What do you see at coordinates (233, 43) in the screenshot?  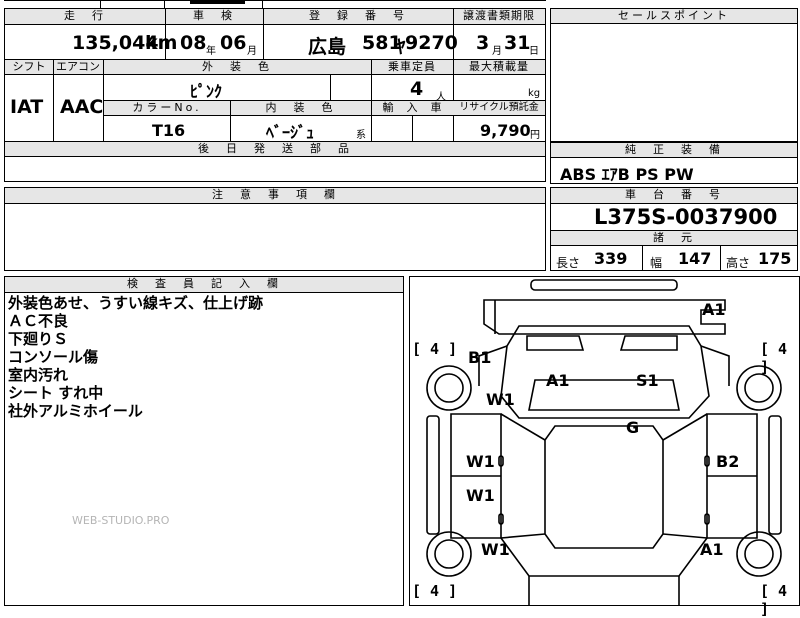 I see `inspection-month: 06` at bounding box center [233, 43].